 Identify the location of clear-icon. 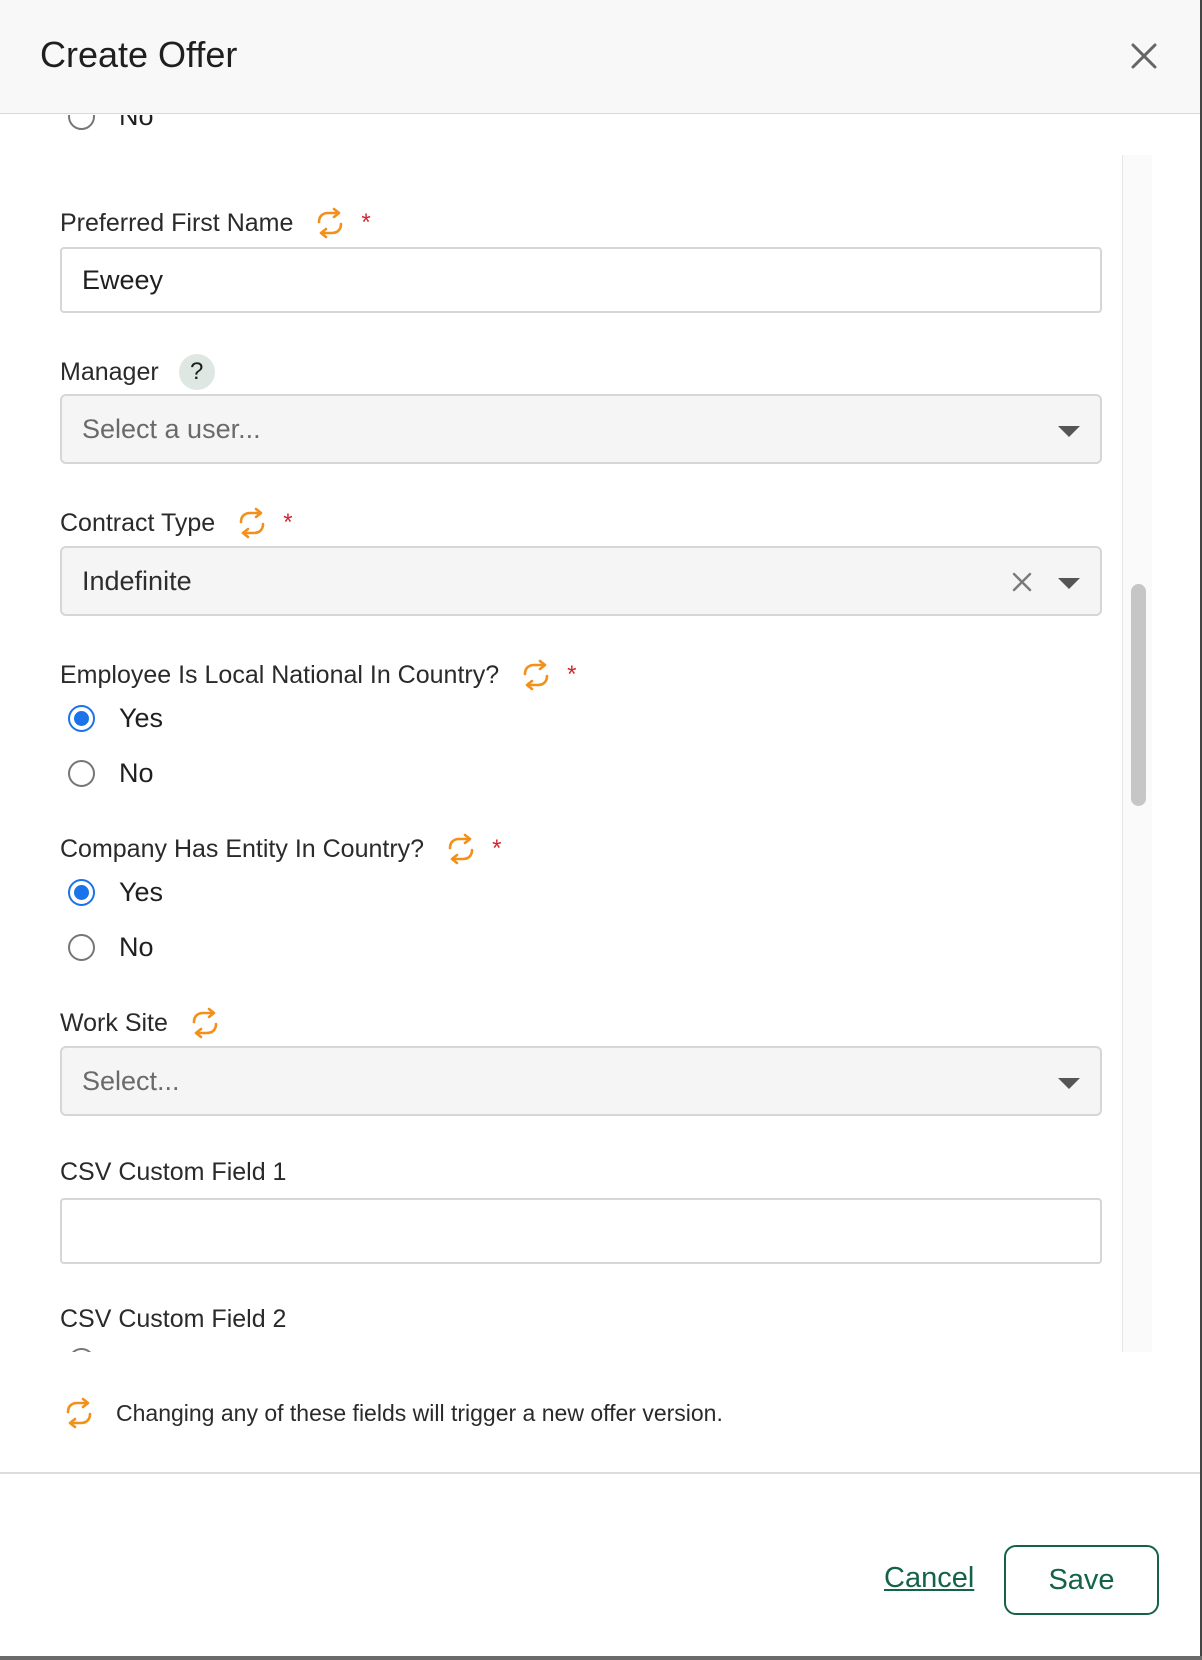
(1022, 582).